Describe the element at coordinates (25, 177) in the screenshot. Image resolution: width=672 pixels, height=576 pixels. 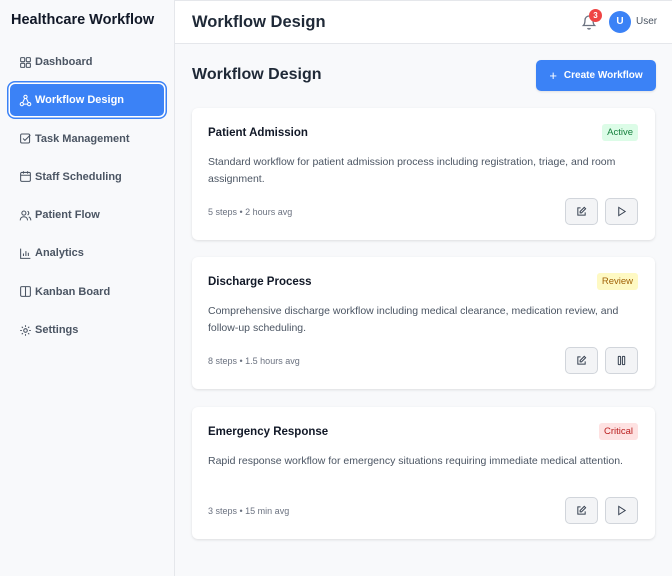
I see `calendar-icon` at that location.